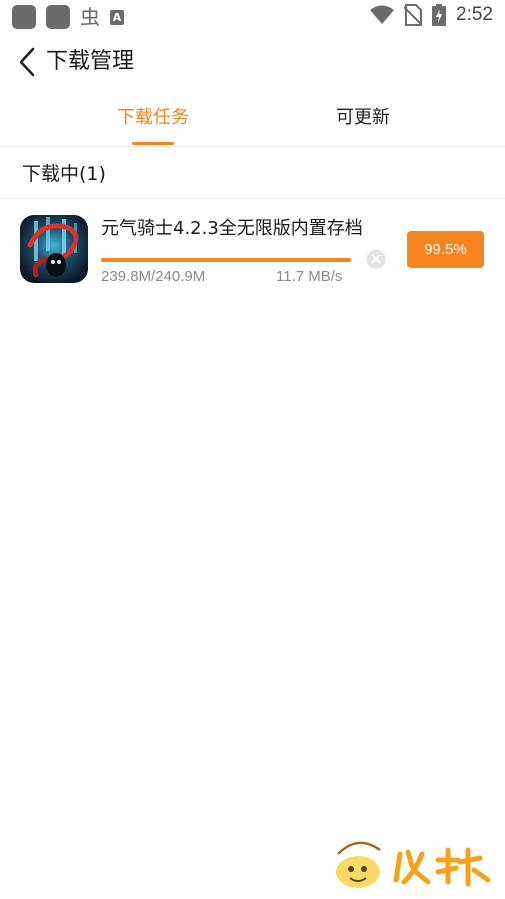  Describe the element at coordinates (445, 249) in the screenshot. I see `download-progress-button: 99.5%` at that location.